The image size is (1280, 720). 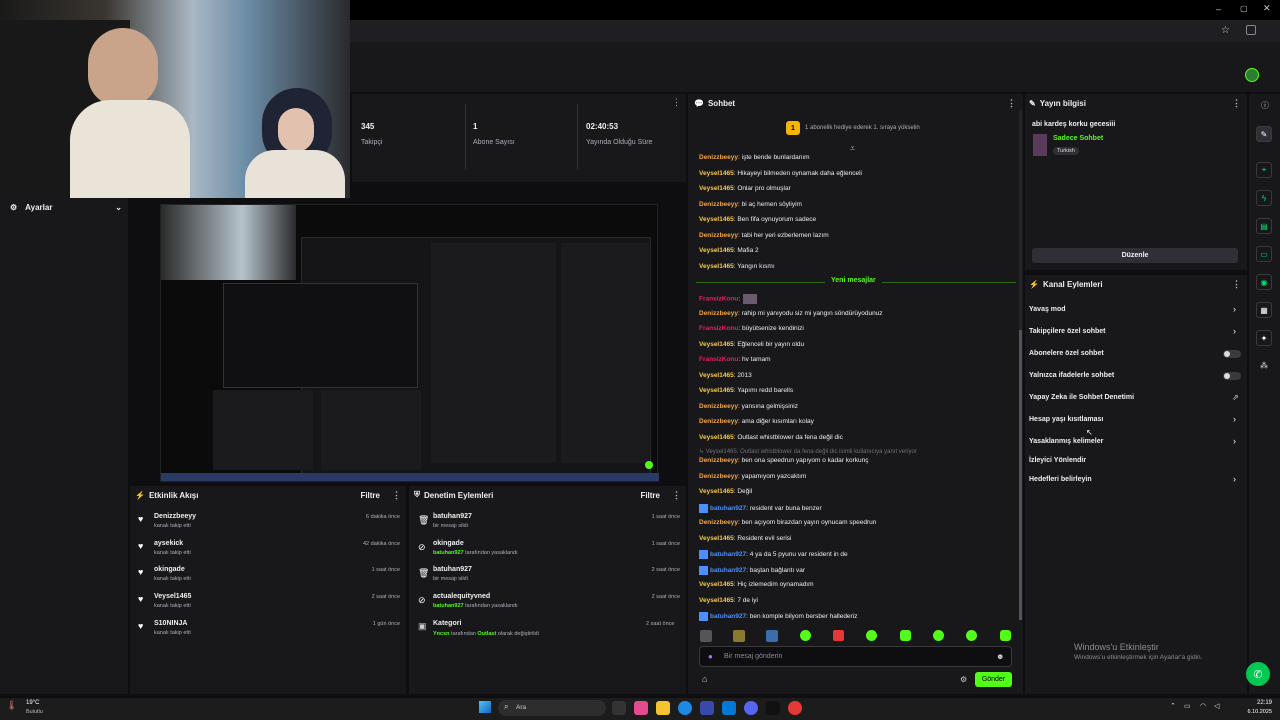 I want to click on taskbar-search: ⌕ Ara, so click(x=552, y=708).